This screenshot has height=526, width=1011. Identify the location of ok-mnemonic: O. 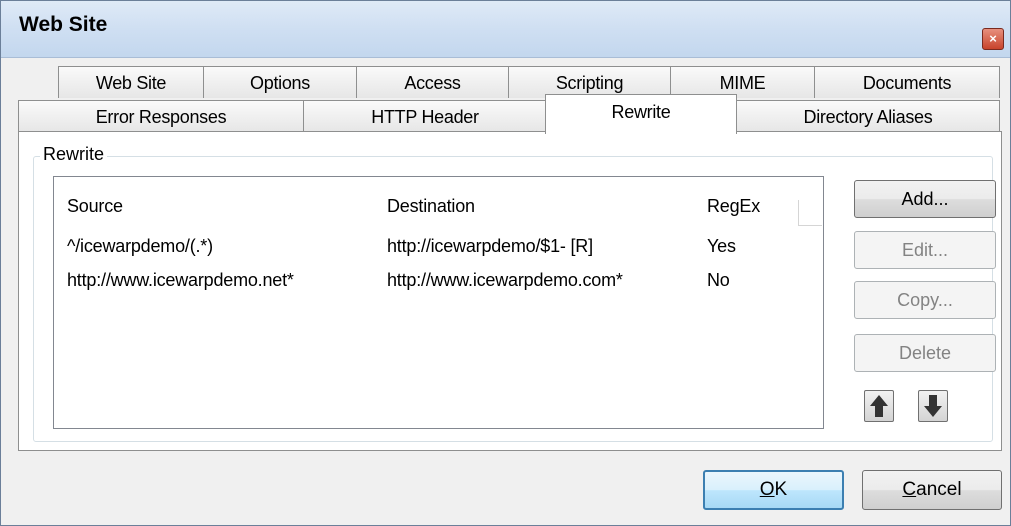
(767, 489).